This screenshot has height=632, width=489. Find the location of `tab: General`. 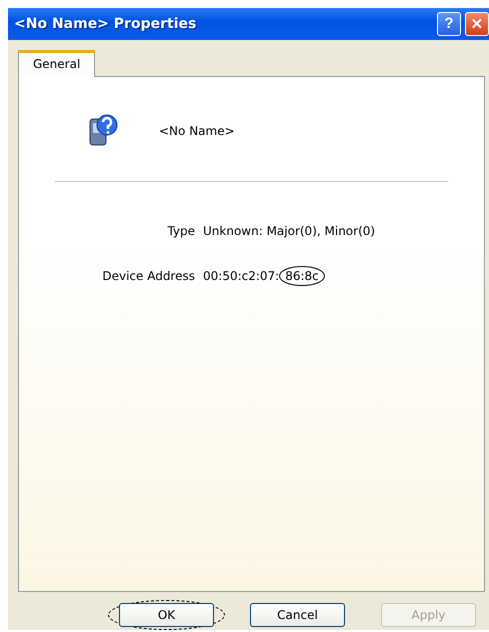

tab: General is located at coordinates (57, 63).